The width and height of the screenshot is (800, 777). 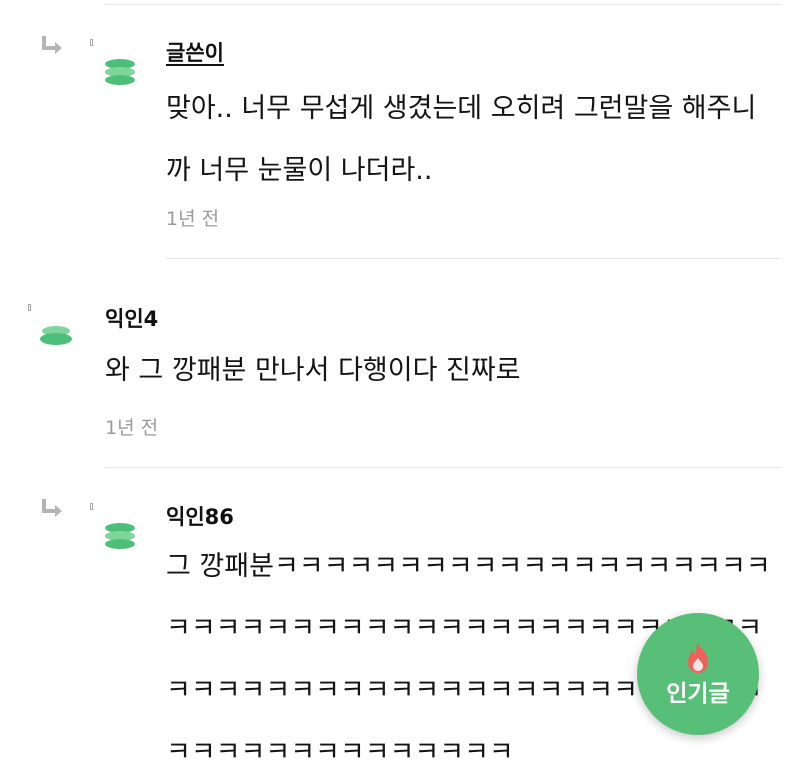 What do you see at coordinates (698, 658) in the screenshot?
I see `fire-icon` at bounding box center [698, 658].